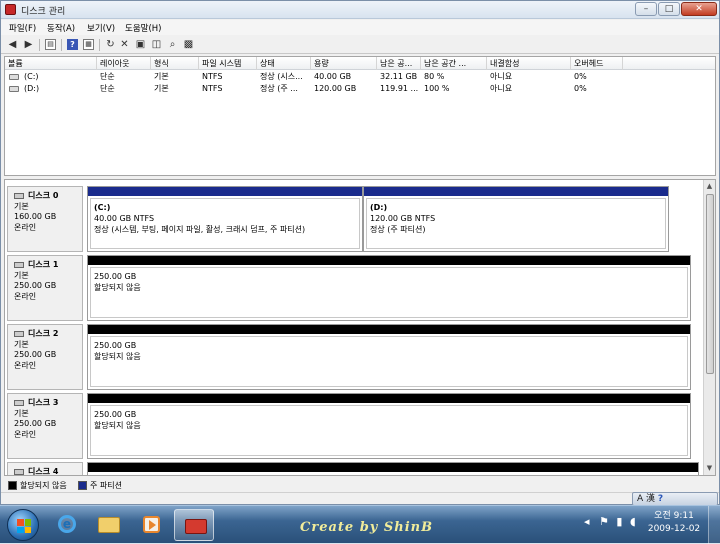  Describe the element at coordinates (66, 525) in the screenshot. I see `taskbar-internet-explorer: e` at that location.